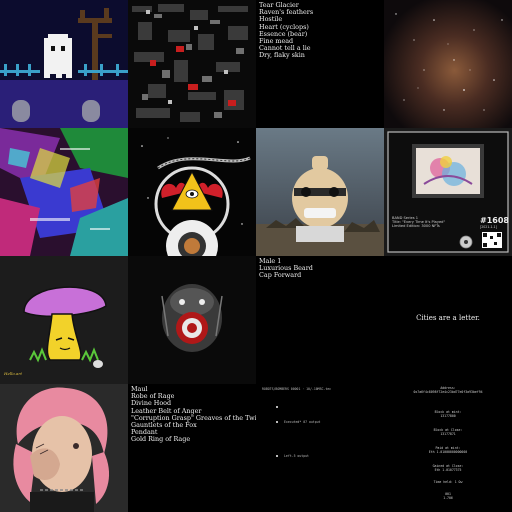 The height and width of the screenshot is (512, 512). I want to click on time-held: Time held: 1 Ow, so click(448, 482).